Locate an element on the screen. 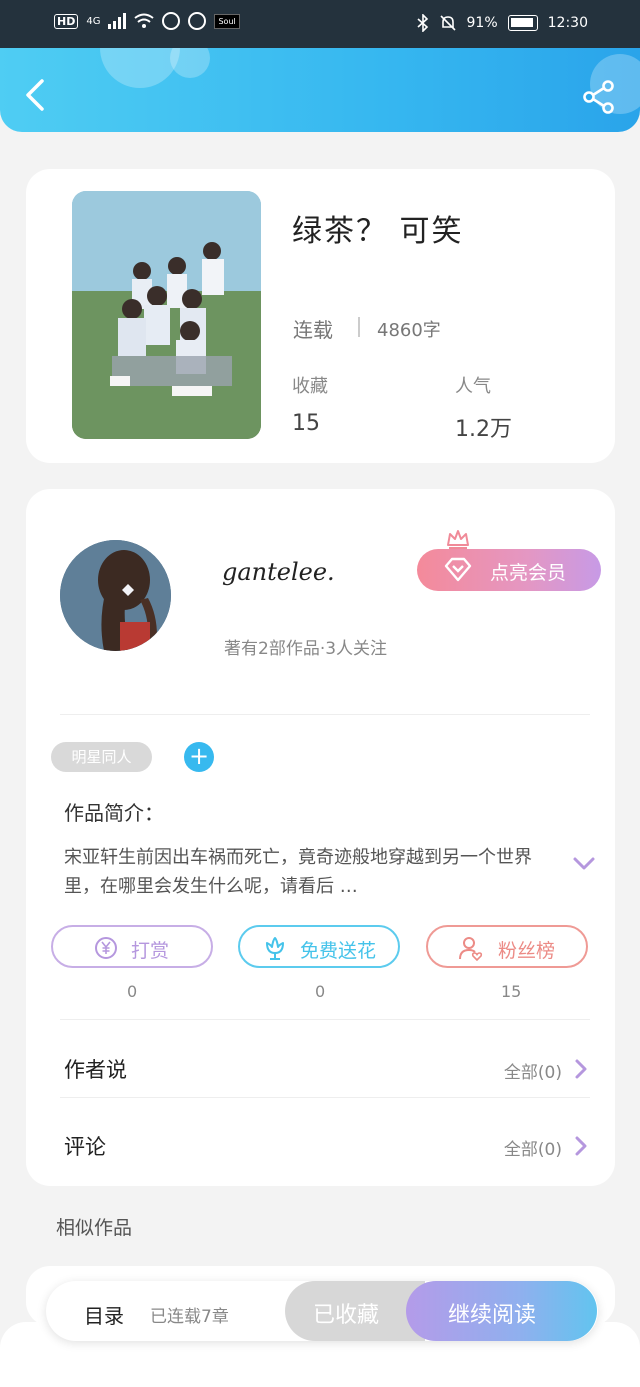 This screenshot has height=1387, width=640. top-header is located at coordinates (320, 90).